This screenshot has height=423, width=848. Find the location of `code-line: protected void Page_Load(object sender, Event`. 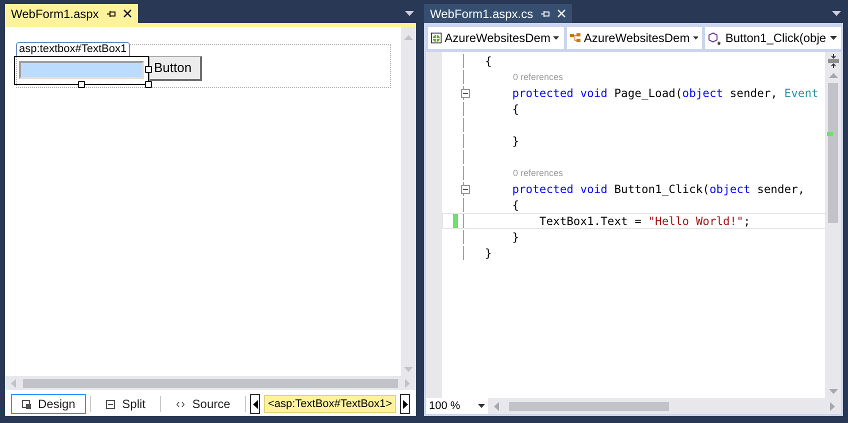

code-line: protected void Page_Load(object sender, Event is located at coordinates (664, 93).